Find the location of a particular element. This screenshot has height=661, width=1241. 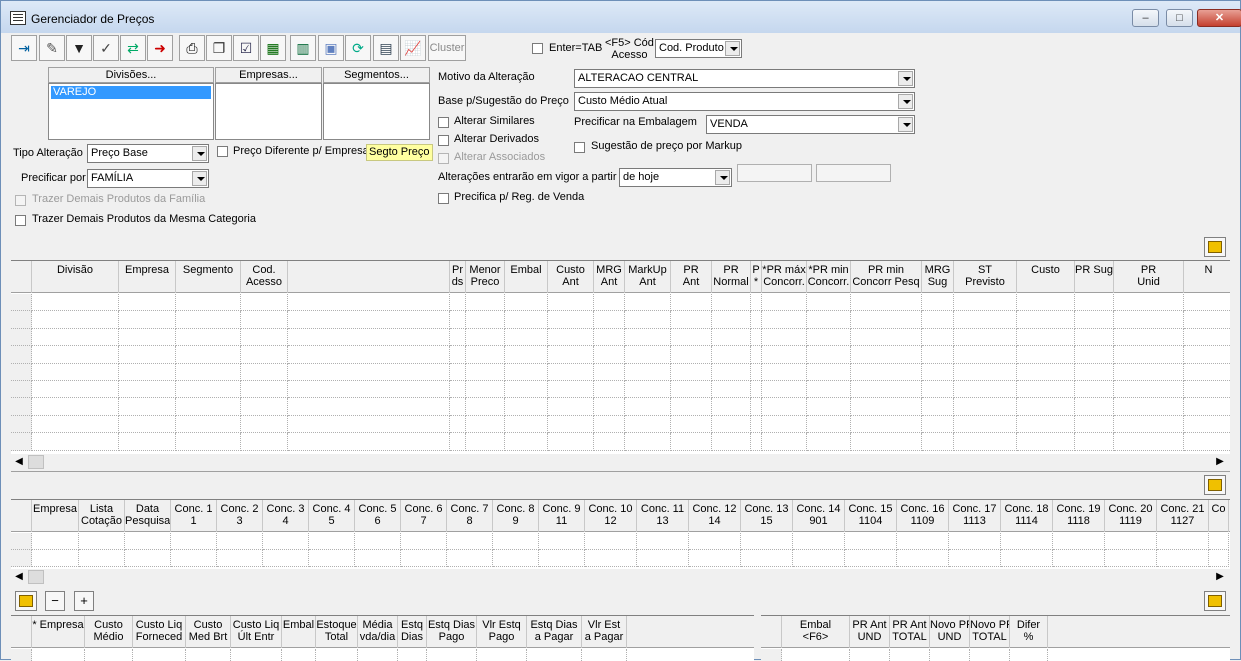

column-header: Novo PR UND is located at coordinates (950, 632).